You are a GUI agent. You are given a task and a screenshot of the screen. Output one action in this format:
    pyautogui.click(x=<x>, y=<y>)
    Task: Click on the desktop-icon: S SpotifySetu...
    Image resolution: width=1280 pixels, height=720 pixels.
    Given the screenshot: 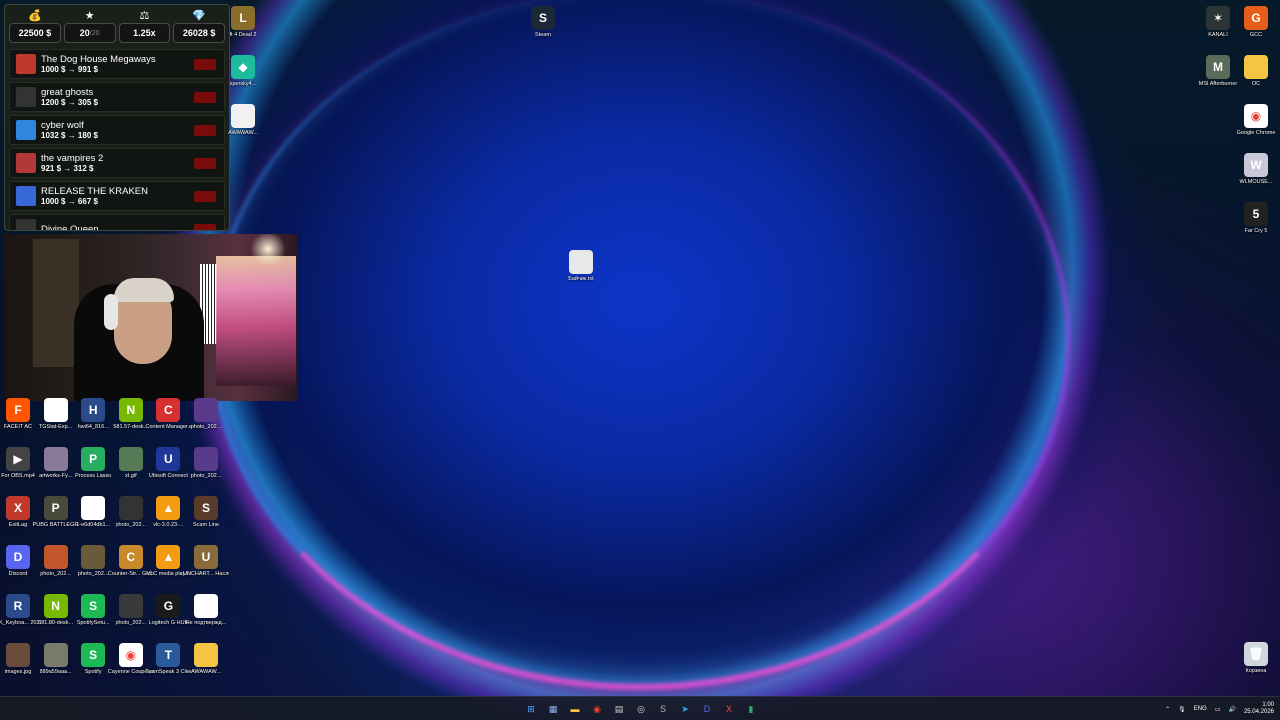 What is the action you would take?
    pyautogui.click(x=93, y=610)
    